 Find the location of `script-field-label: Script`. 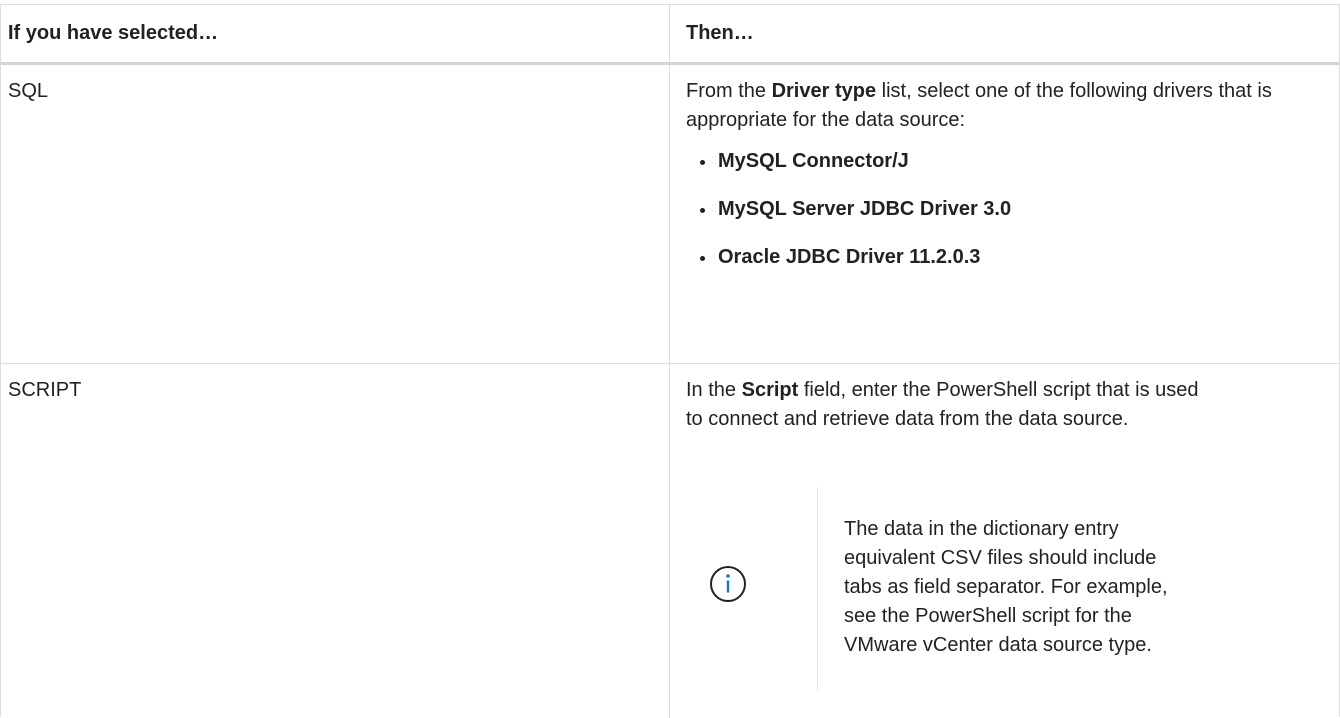

script-field-label: Script is located at coordinates (770, 390).